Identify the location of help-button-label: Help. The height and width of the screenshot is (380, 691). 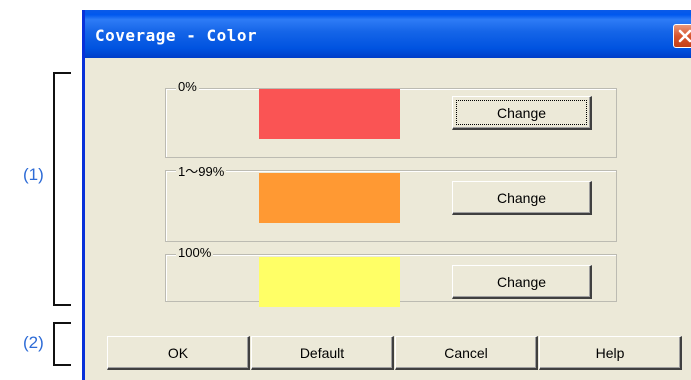
(610, 352).